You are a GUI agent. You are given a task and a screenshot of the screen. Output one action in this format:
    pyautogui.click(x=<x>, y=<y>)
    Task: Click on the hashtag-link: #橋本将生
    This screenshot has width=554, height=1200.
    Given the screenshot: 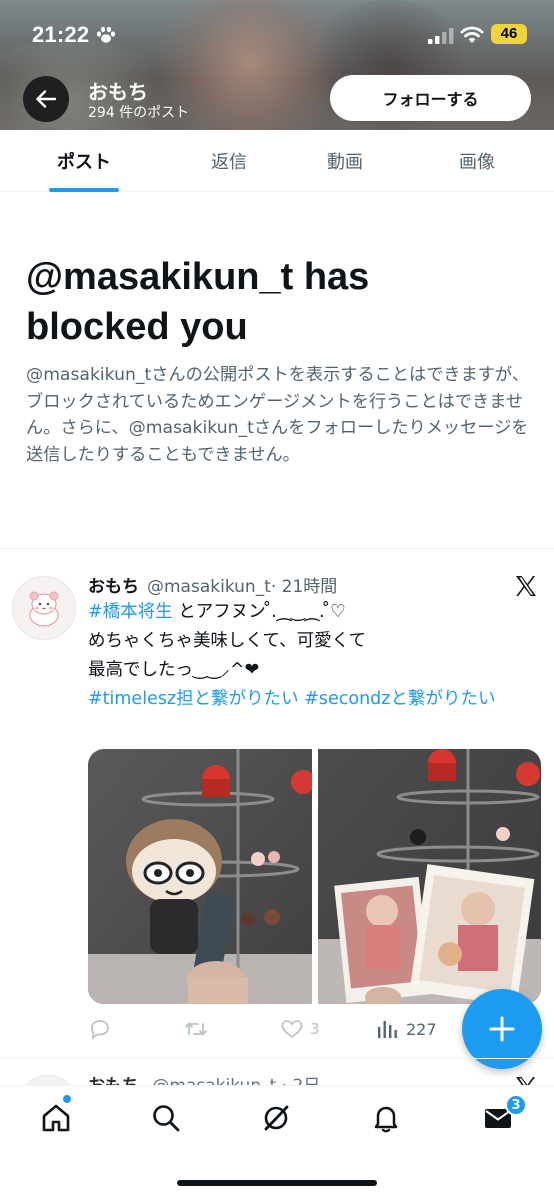 What is the action you would take?
    pyautogui.click(x=130, y=612)
    